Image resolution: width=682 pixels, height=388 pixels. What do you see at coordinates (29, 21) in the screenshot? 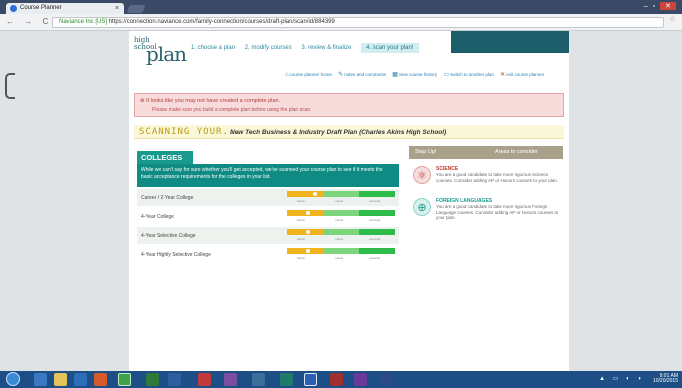
I see `nav-buttons: ← → C` at bounding box center [29, 21].